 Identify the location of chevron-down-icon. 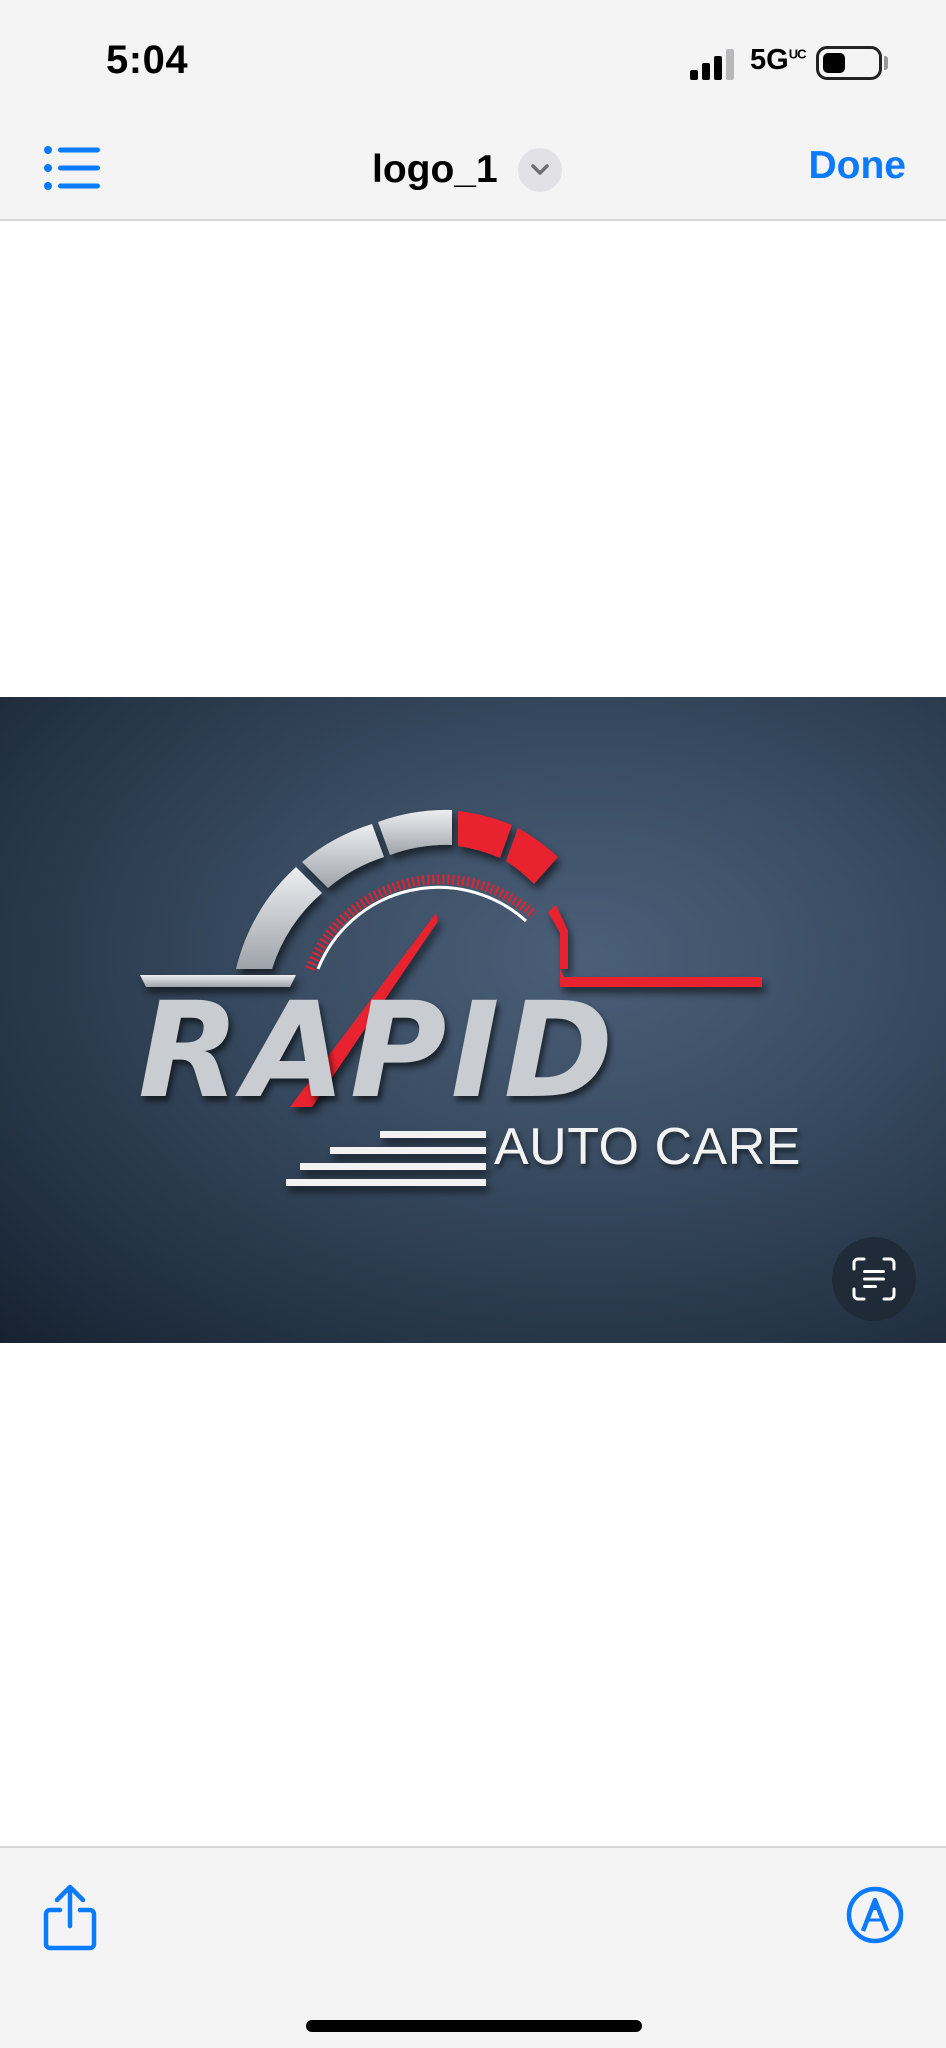
(539, 170).